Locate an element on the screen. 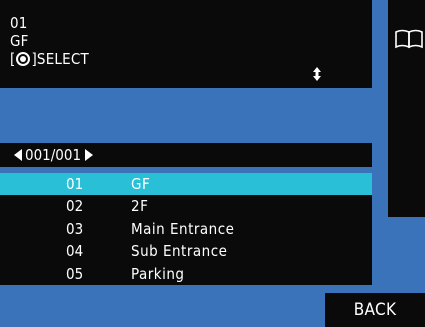 The width and height of the screenshot is (425, 327). pager: 001/001 is located at coordinates (54, 155).